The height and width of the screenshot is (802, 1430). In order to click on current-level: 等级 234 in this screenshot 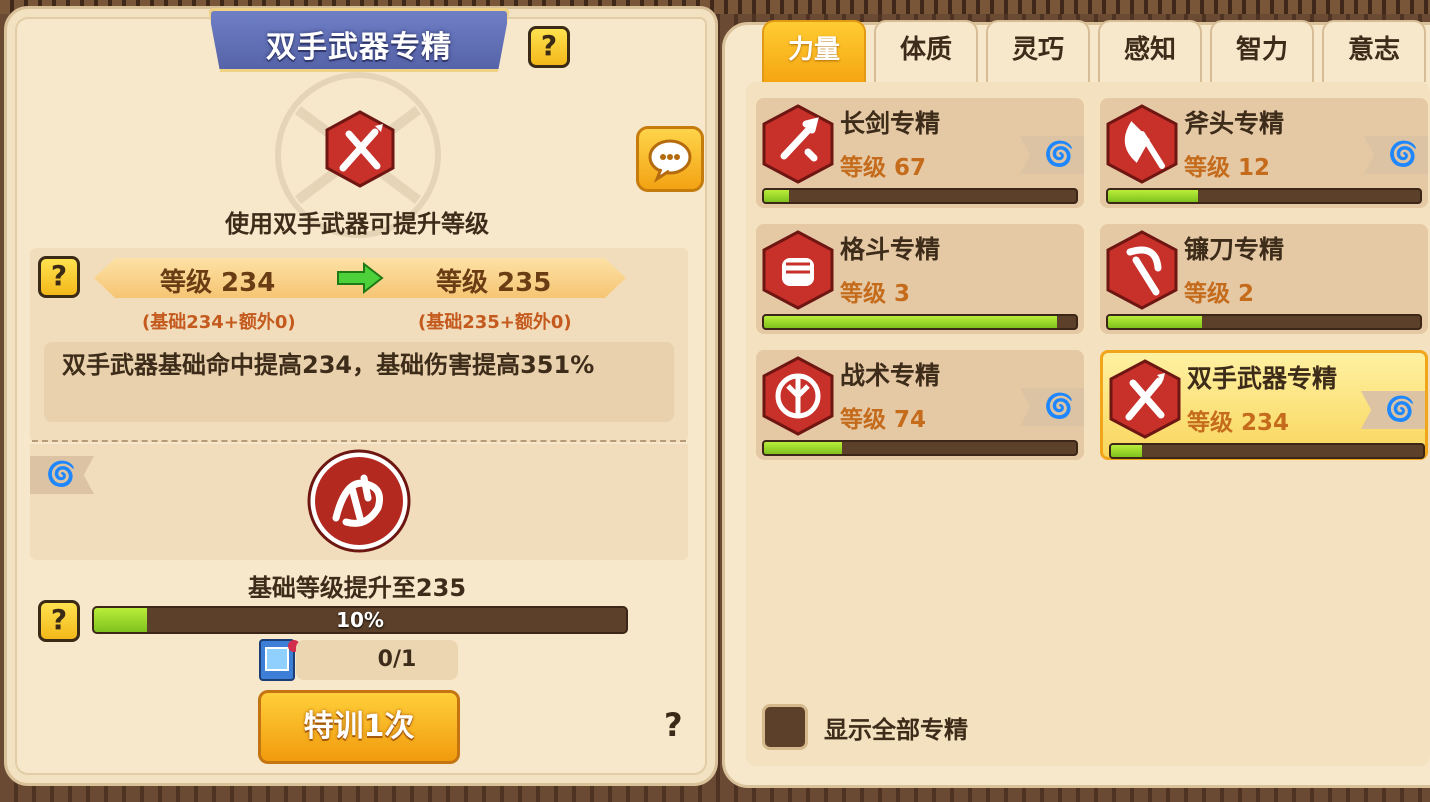, I will do `click(218, 283)`.